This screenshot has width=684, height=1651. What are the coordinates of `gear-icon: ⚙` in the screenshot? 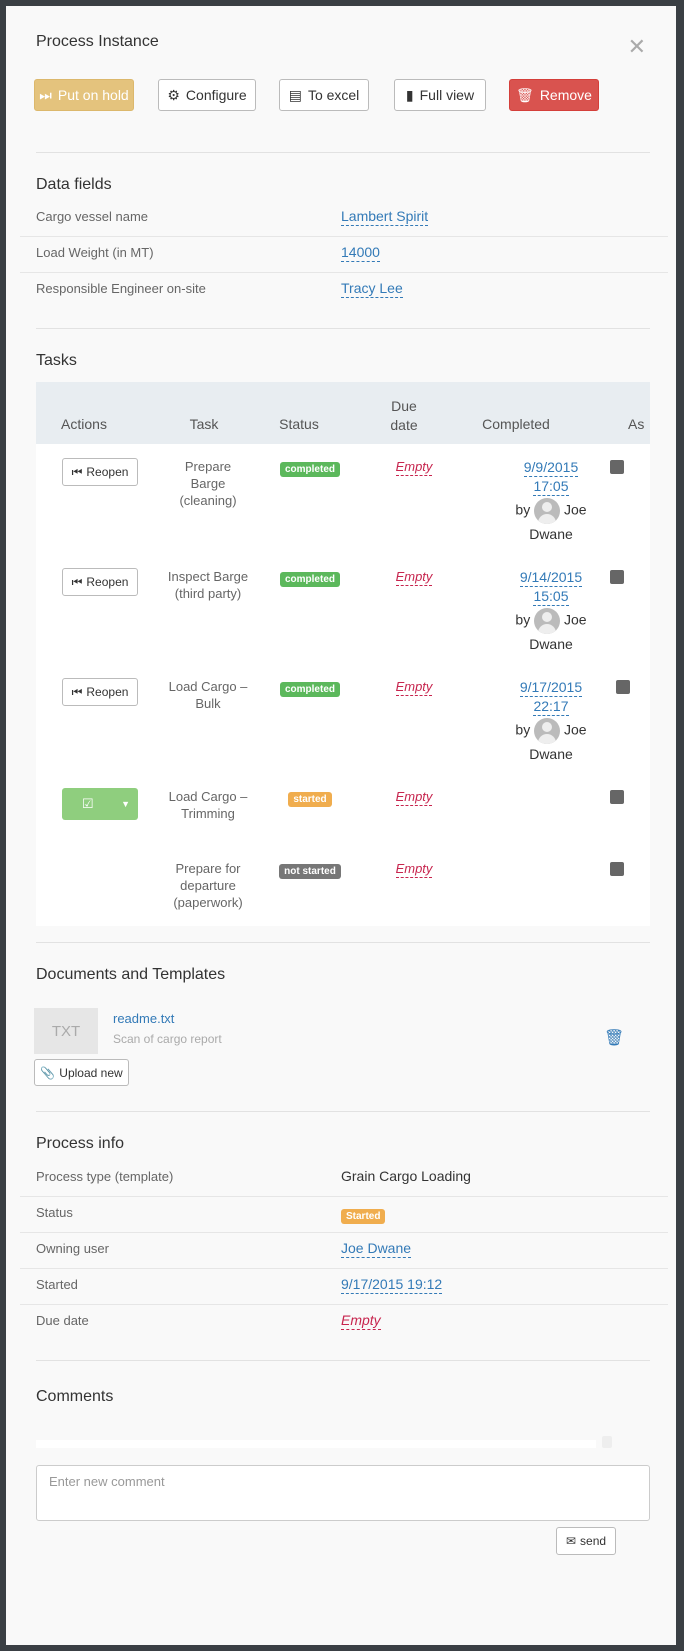 It's located at (173, 94).